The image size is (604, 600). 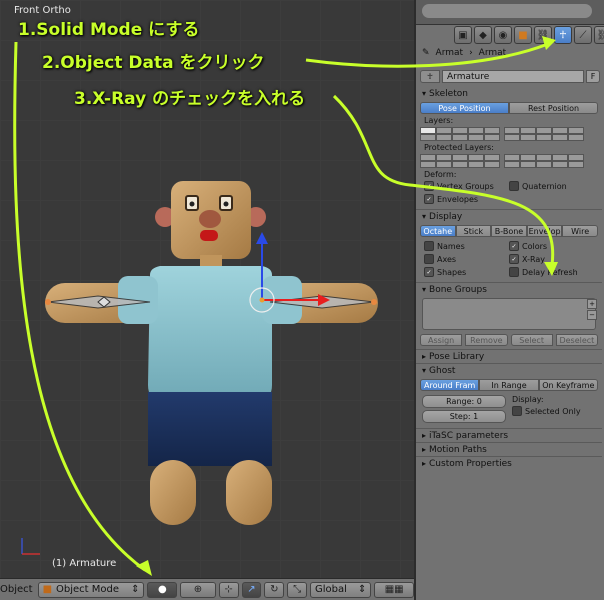 I want to click on armature-name-field: Armature, so click(x=513, y=76).